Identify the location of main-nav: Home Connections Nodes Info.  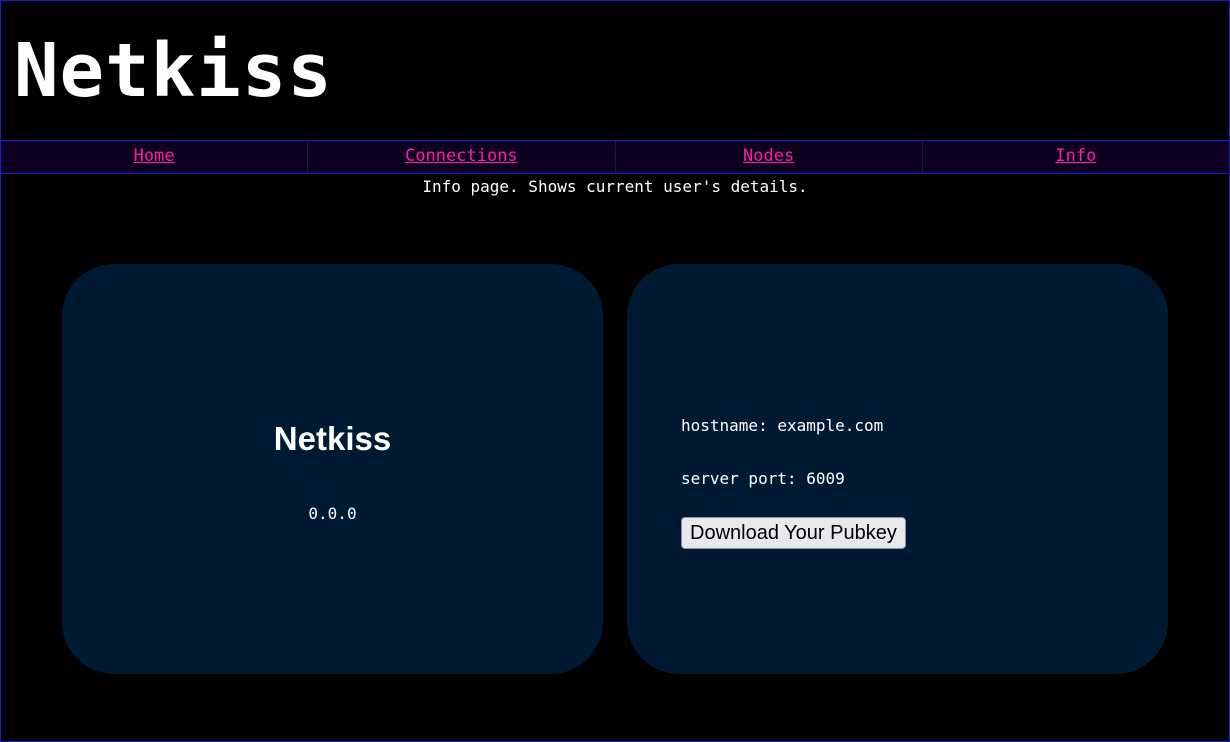
(615, 157).